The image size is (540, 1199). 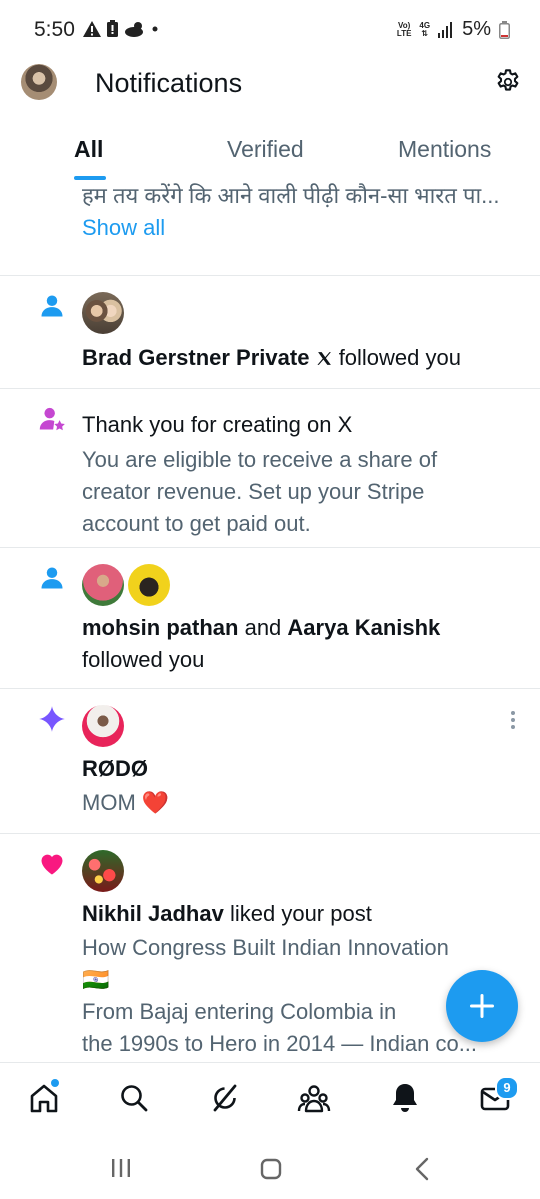 I want to click on system-navigation-bar, so click(x=270, y=1166).